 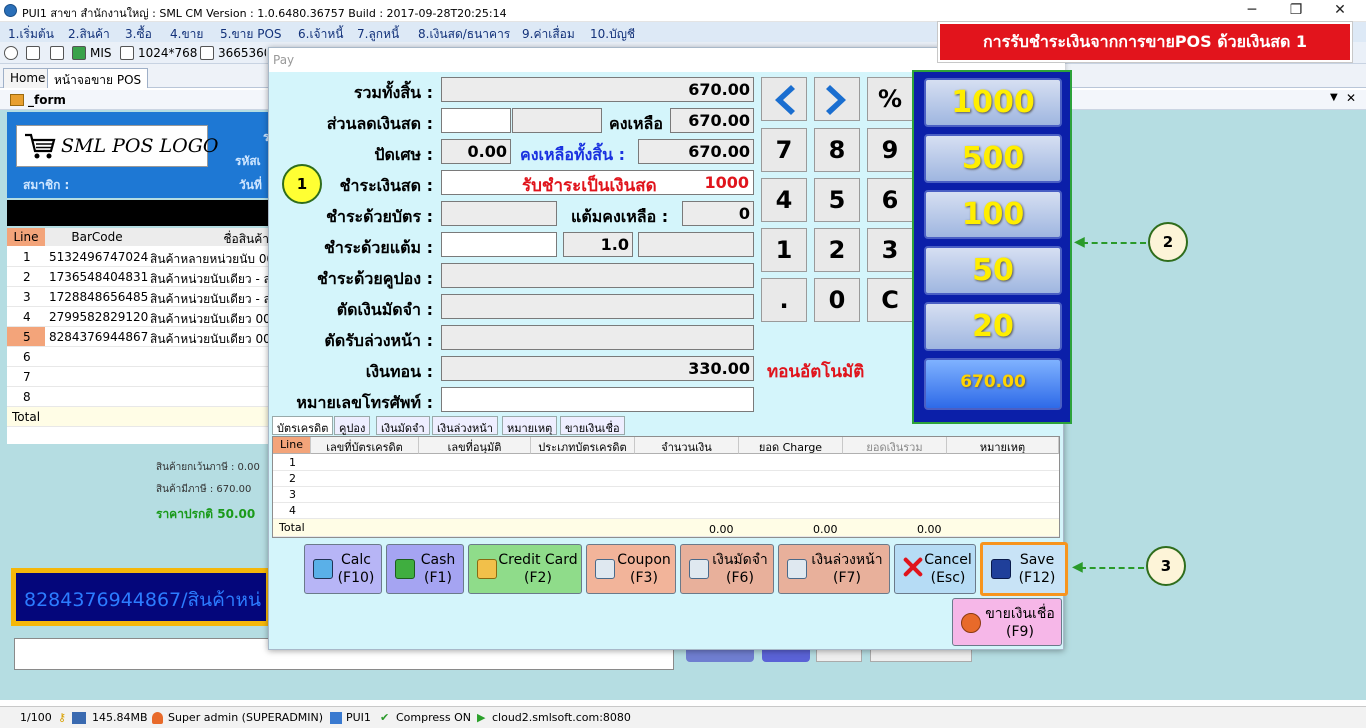 What do you see at coordinates (890, 200) in the screenshot?
I see `keypad-6: 6` at bounding box center [890, 200].